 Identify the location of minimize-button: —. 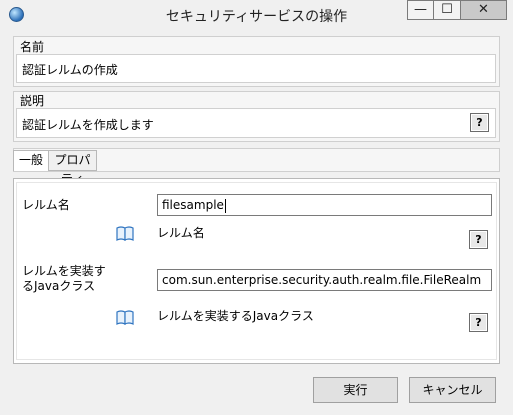
(420, 10).